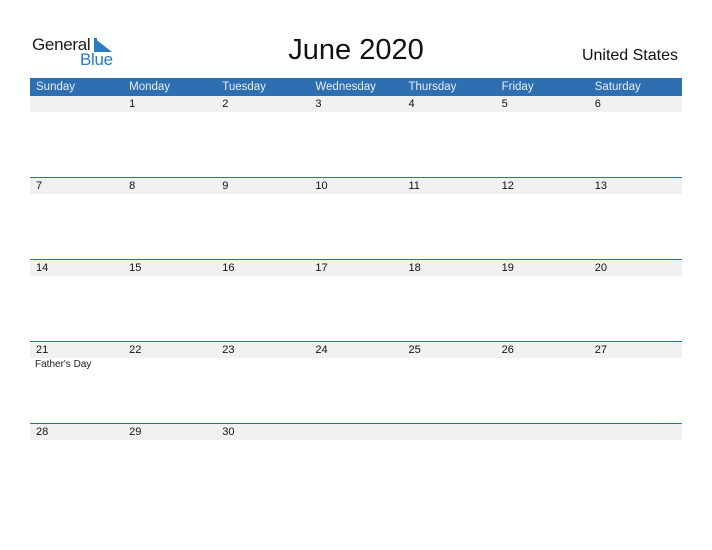  Describe the element at coordinates (132, 186) in the screenshot. I see `day-number: 8` at that location.